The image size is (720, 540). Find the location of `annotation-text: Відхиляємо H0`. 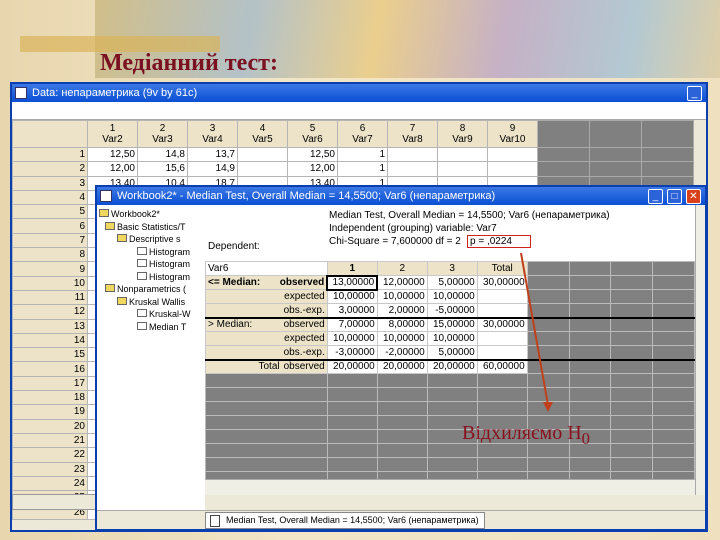

annotation-text: Відхиляємо H0 is located at coordinates (526, 435).